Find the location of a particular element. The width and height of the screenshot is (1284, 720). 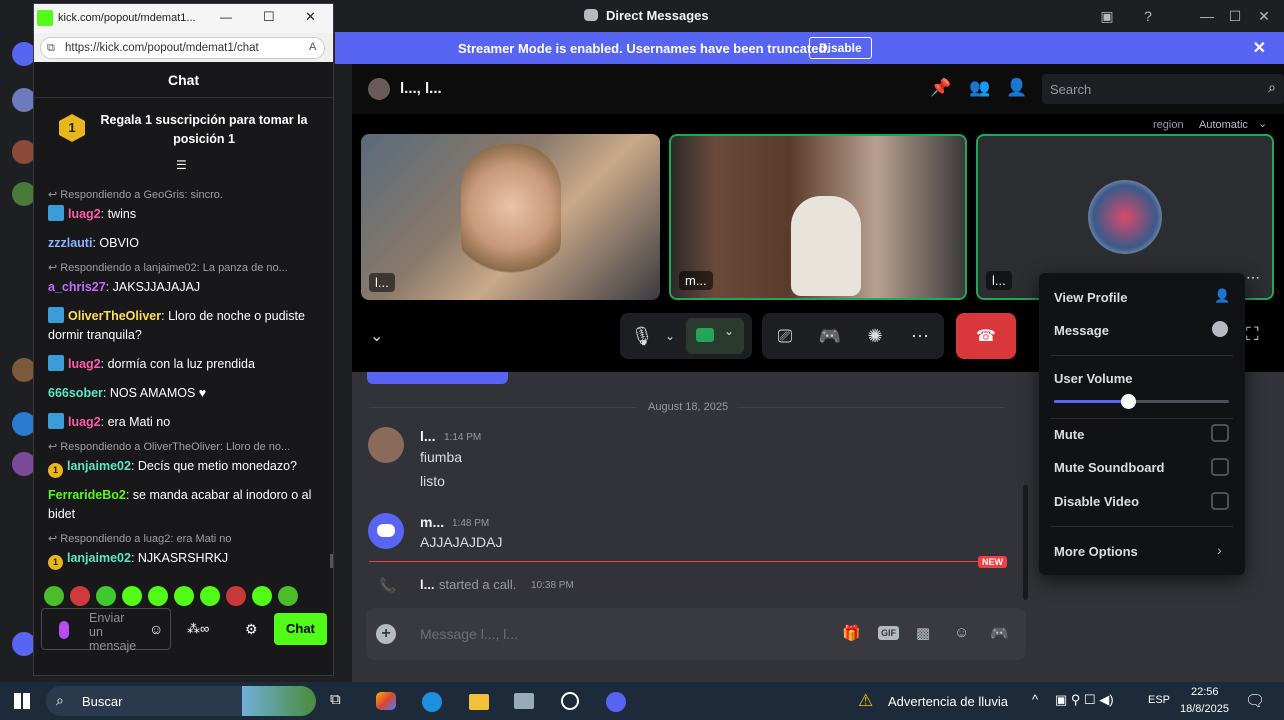

chevron-up-icon: ^ is located at coordinates (1035, 699).